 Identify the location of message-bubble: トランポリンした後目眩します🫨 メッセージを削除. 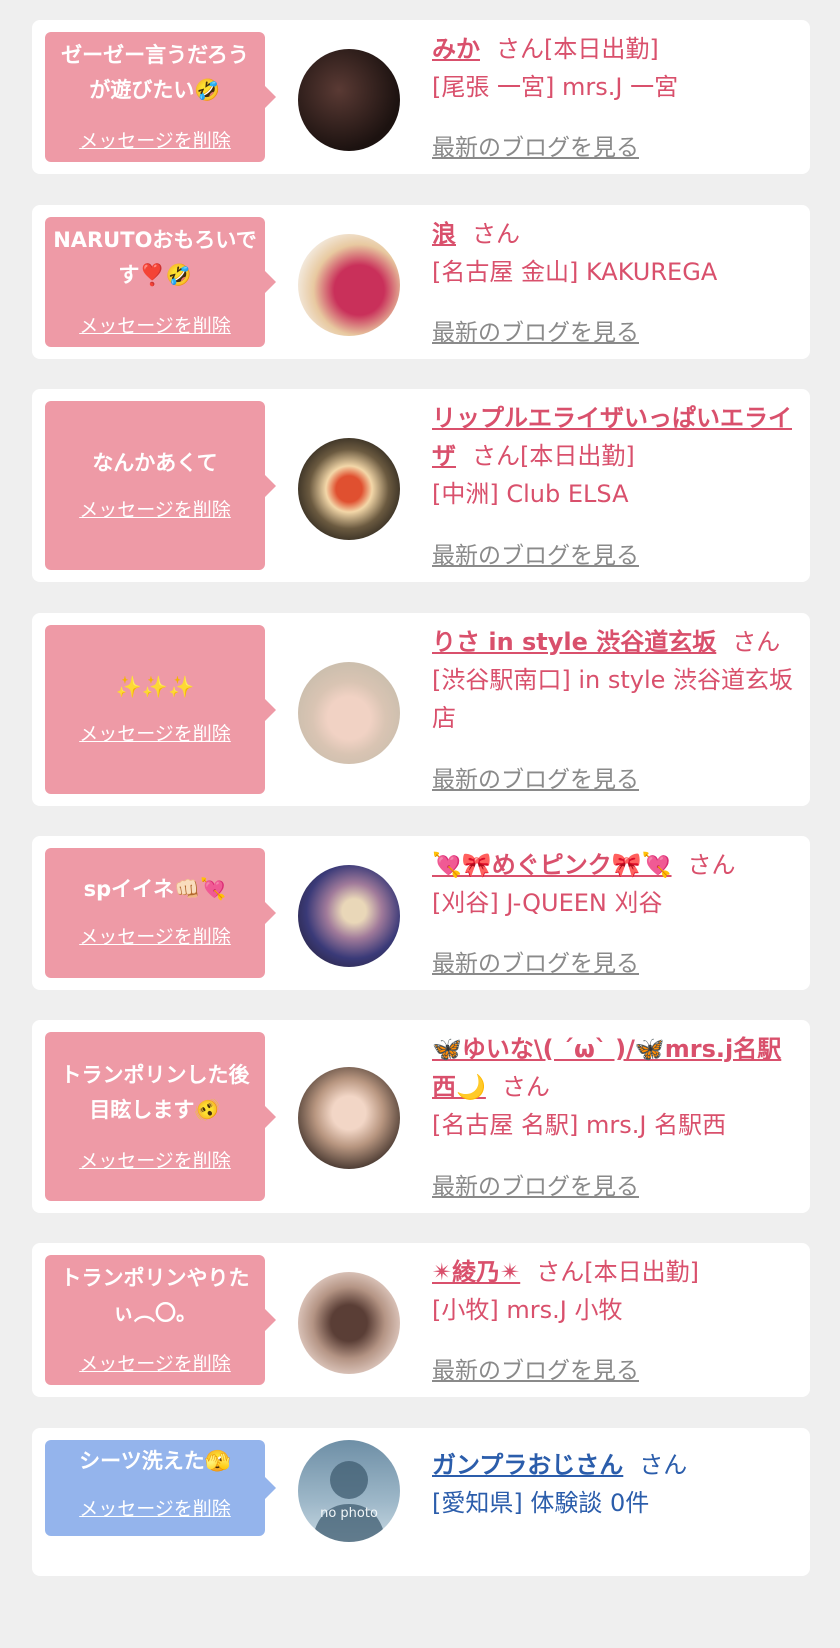
(160, 1116).